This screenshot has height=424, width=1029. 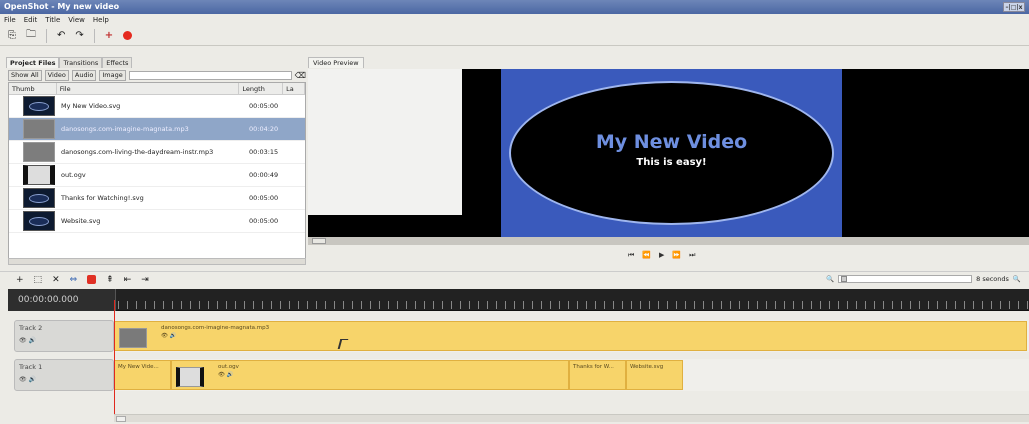 I want to click on video-clip: out.ogv 👁 🔊, so click(x=370, y=375).